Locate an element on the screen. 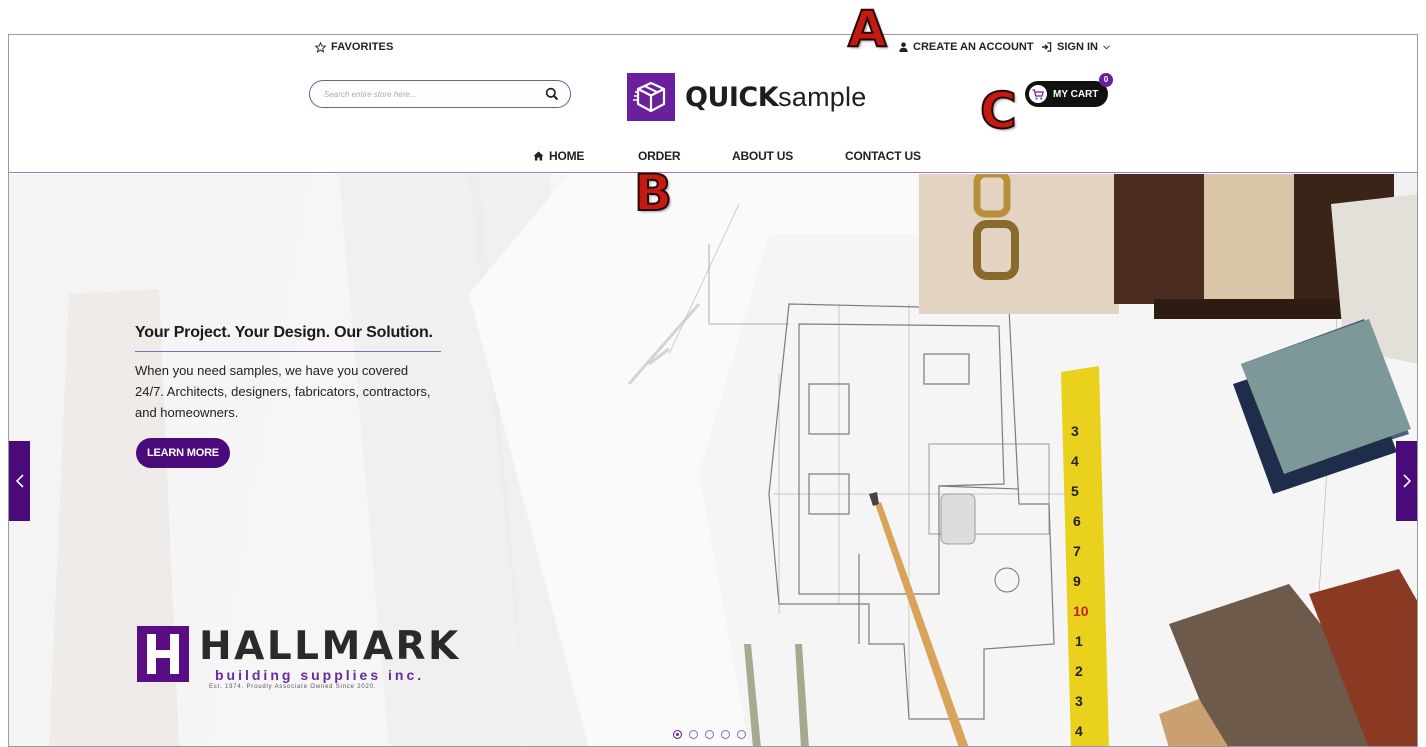 The image size is (1426, 747). hero-divider is located at coordinates (288, 351).